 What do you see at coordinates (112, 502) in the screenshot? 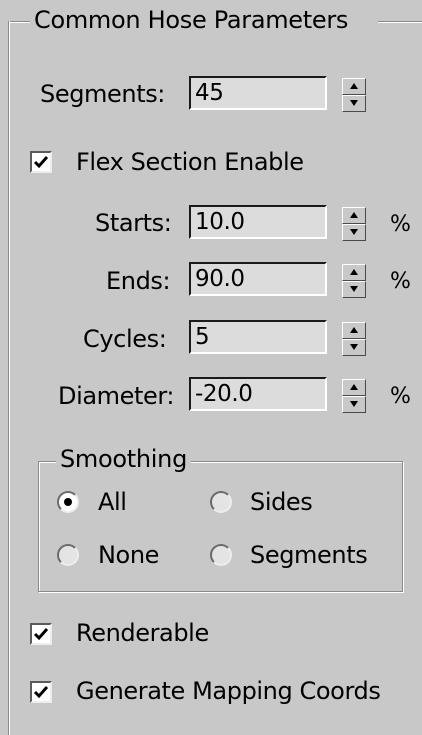
I see `smoothing-all-label: All` at bounding box center [112, 502].